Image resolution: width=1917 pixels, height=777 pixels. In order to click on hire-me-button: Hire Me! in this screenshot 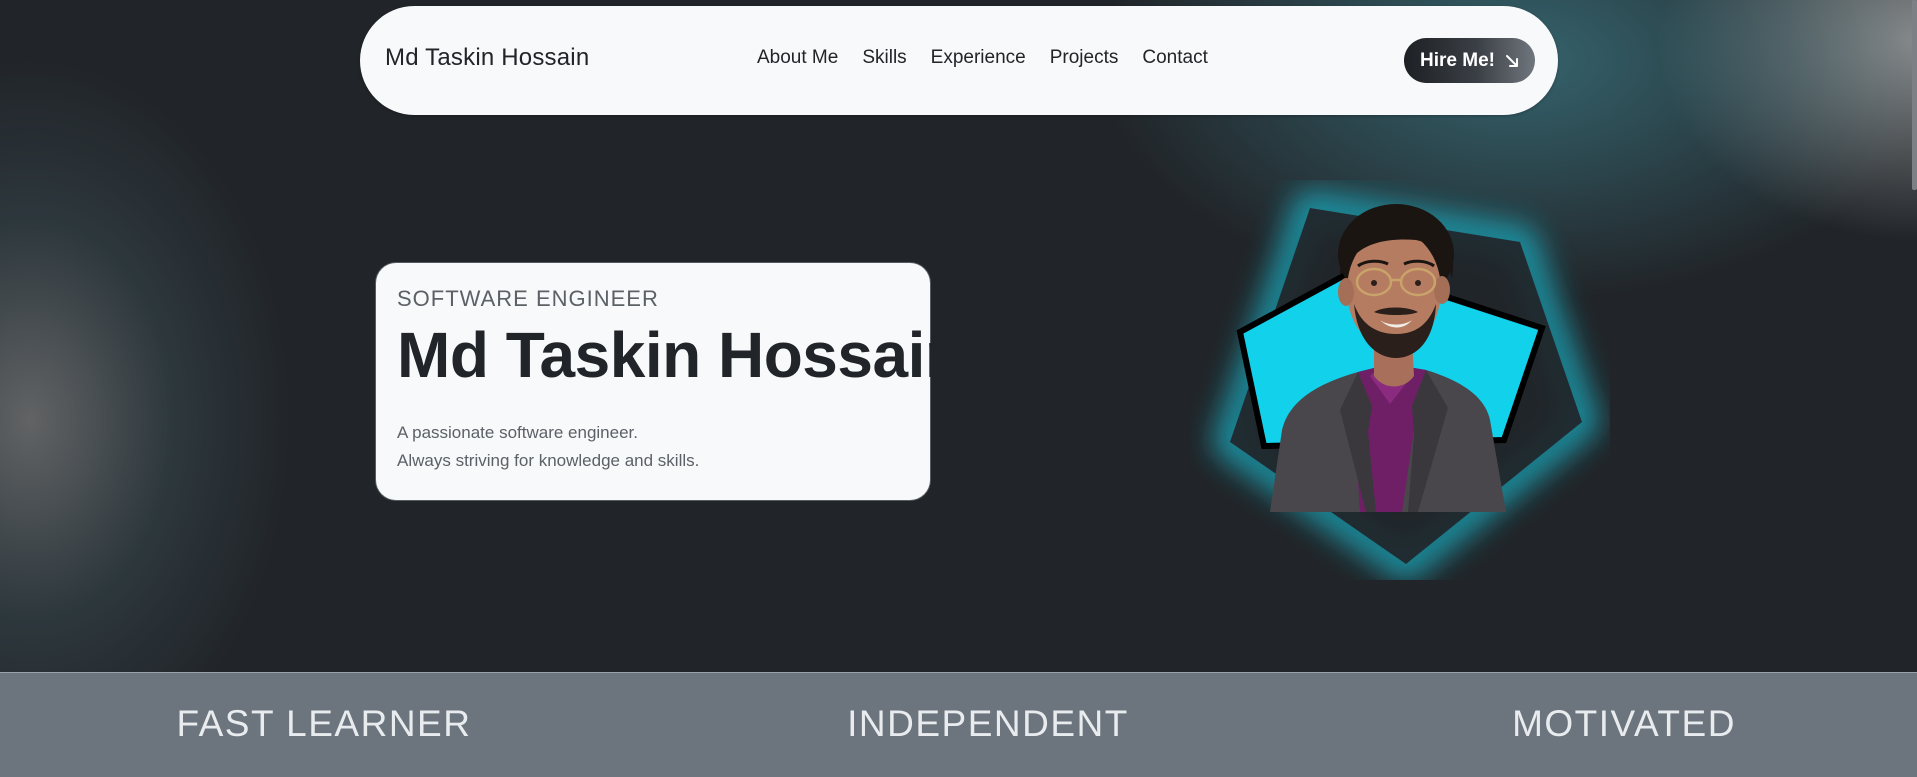, I will do `click(1469, 60)`.